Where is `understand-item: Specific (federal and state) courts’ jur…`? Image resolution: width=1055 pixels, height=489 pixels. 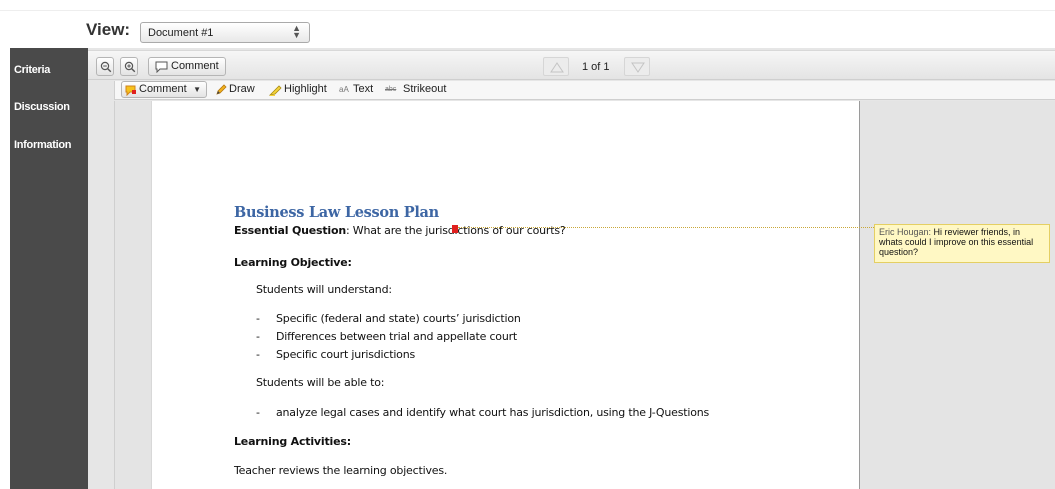 understand-item: Specific (federal and state) courts’ jur… is located at coordinates (398, 318).